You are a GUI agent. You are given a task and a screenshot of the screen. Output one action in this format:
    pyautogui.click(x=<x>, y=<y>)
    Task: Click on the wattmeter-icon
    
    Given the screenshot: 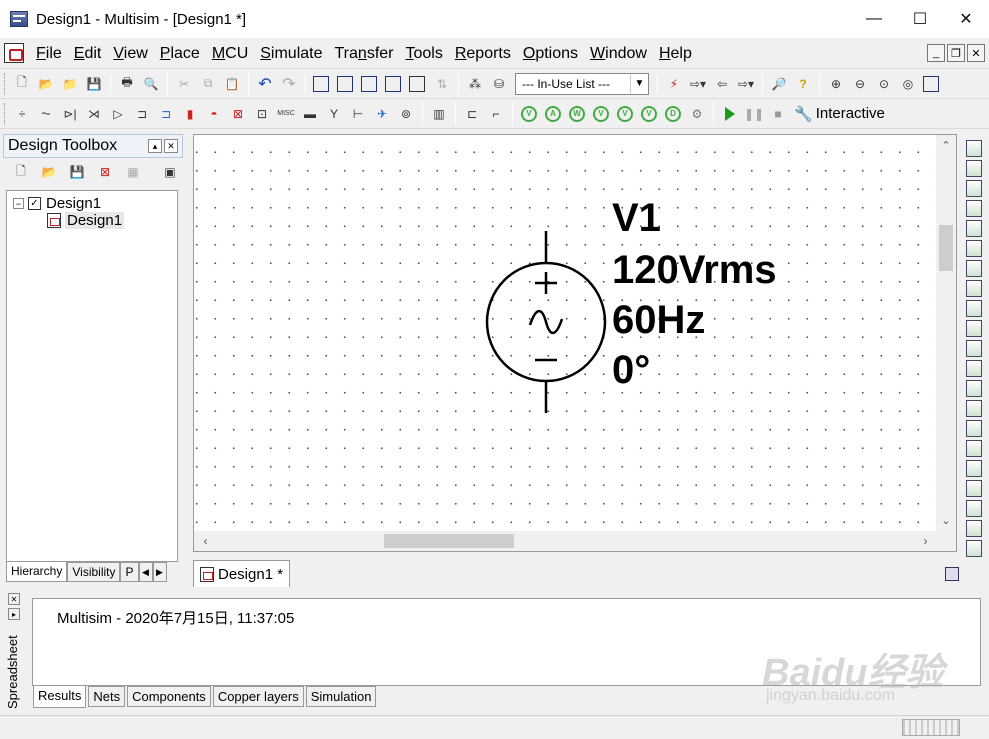 What is the action you would take?
    pyautogui.click(x=974, y=188)
    